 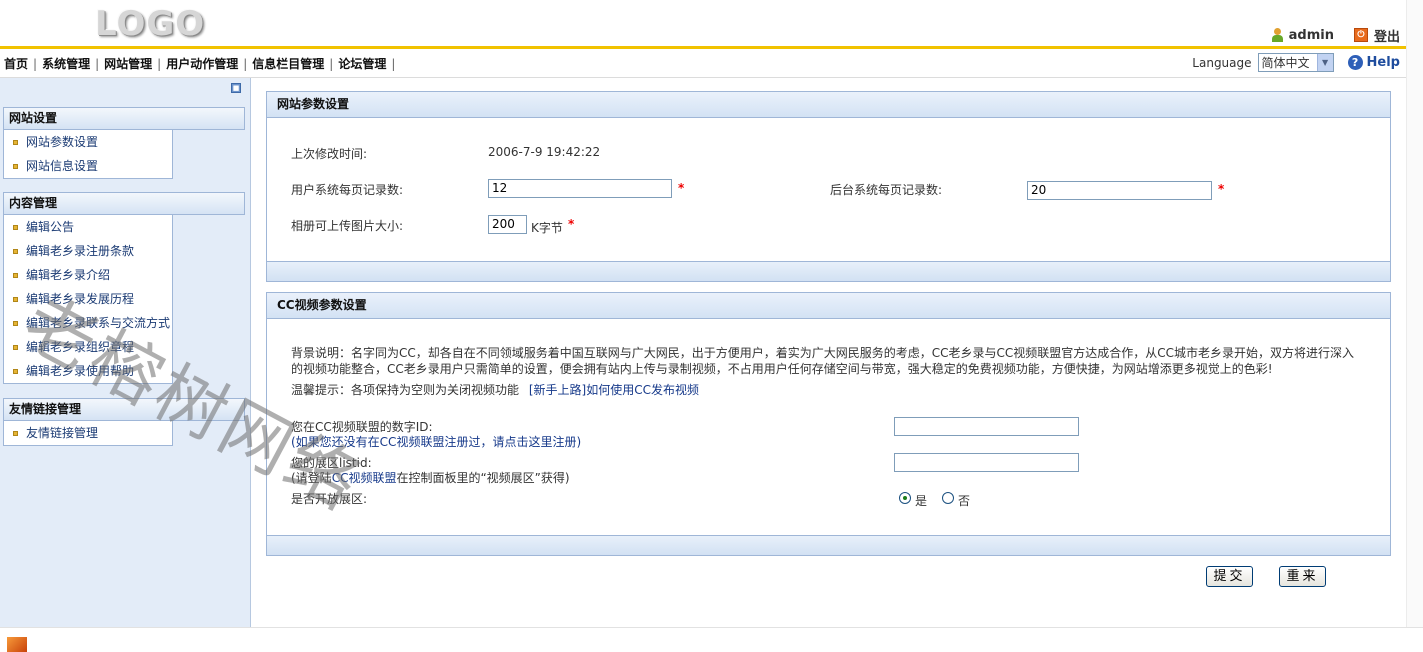 I want to click on sidebar-item-links: 友情链接管理, so click(x=88, y=433).